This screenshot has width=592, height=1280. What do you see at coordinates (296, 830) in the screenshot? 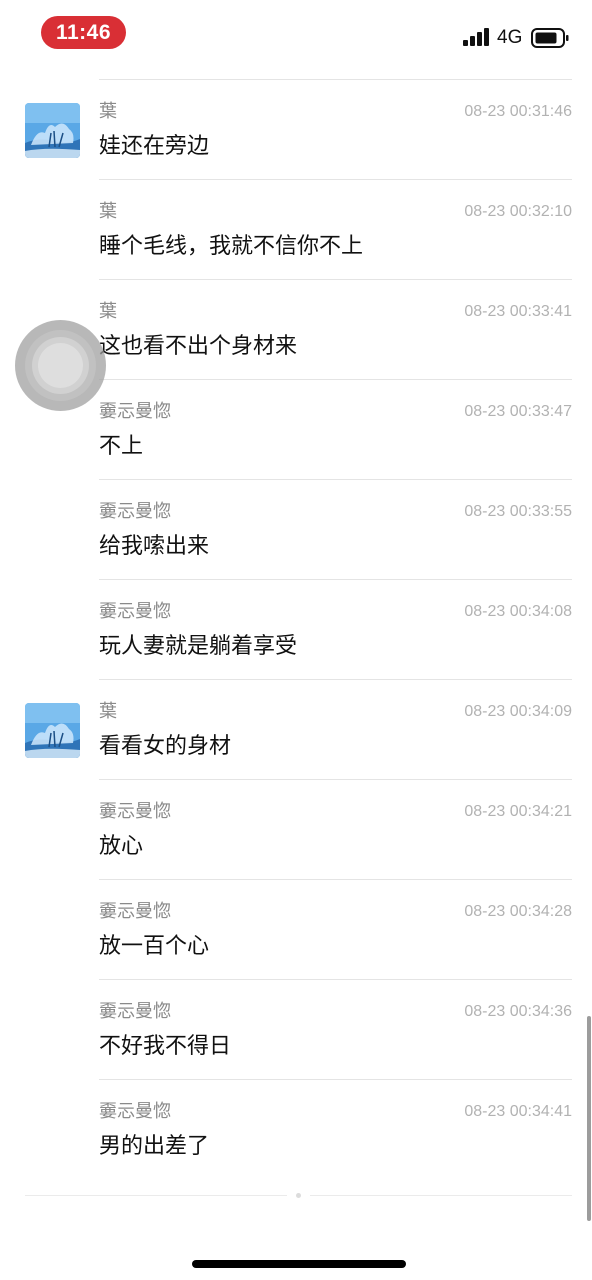
I see `message-row: 嫑忈曼惚 08-23 00:34:21 放心` at bounding box center [296, 830].